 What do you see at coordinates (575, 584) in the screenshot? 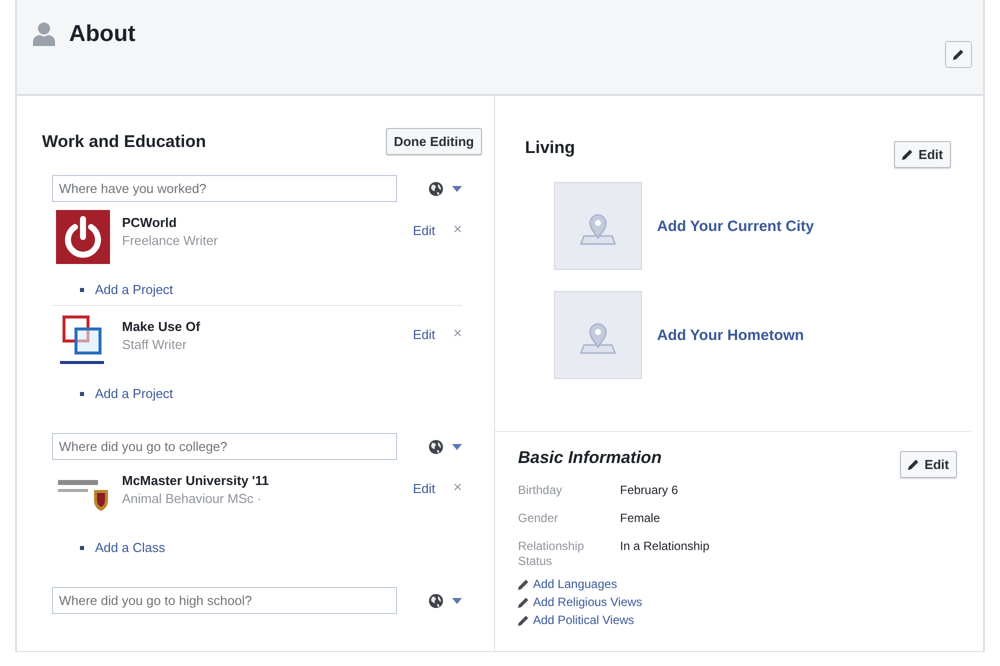
I see `add-info-link: Add Languages` at bounding box center [575, 584].